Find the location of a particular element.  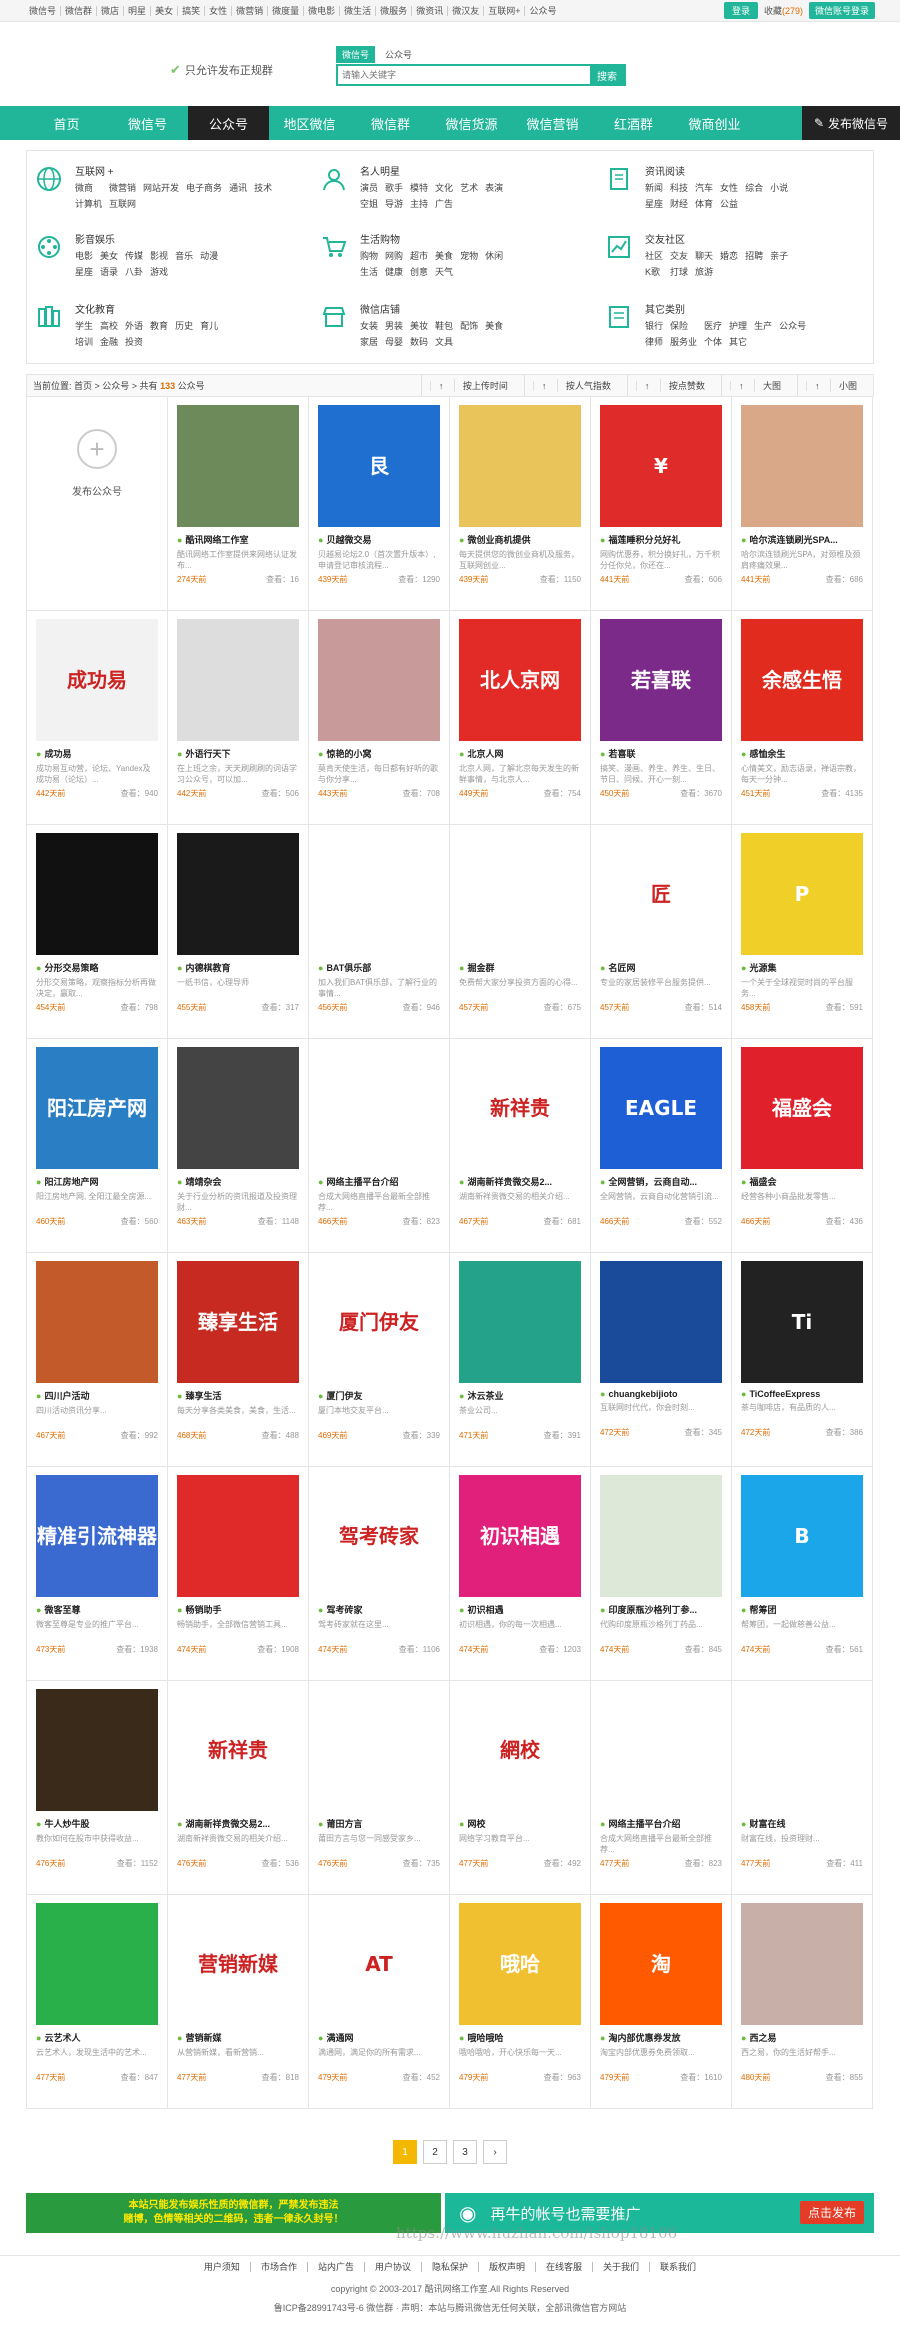

account-image: Ti is located at coordinates (802, 1322).